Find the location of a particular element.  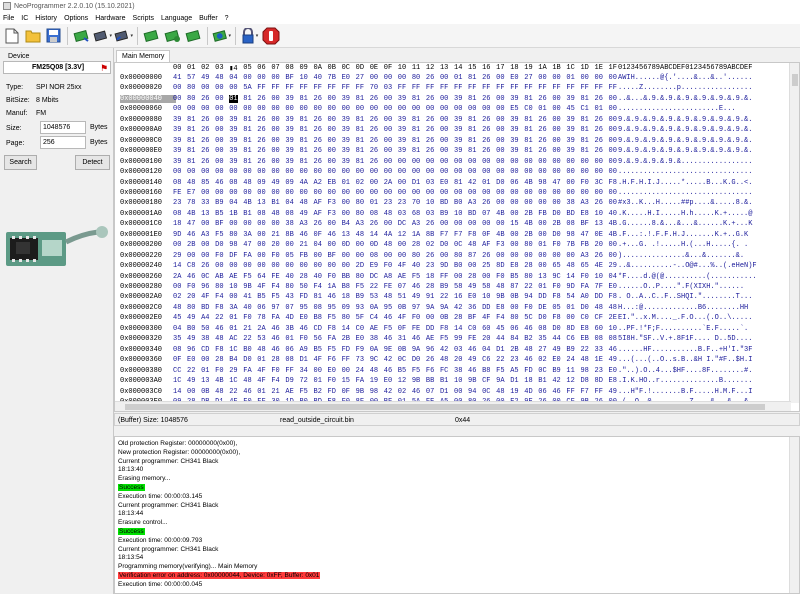

protect-button: ▾ is located at coordinates (249, 36).